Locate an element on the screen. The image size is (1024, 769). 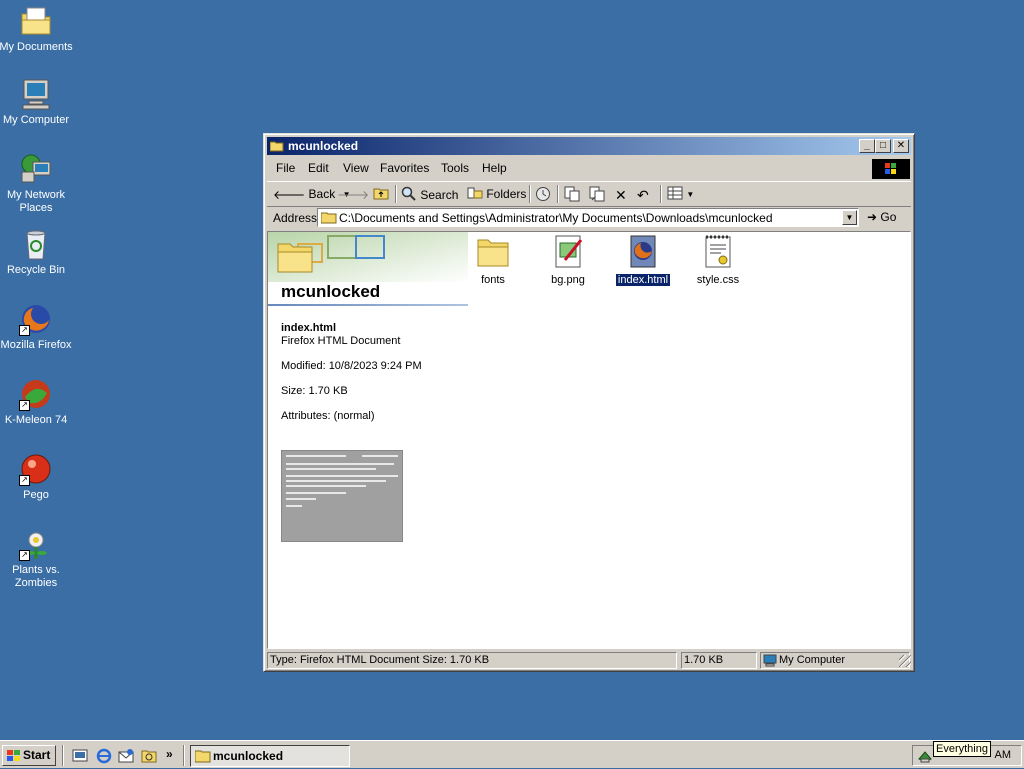
selected-file-type: Firefox HTML Document is located at coordinates (341, 341).